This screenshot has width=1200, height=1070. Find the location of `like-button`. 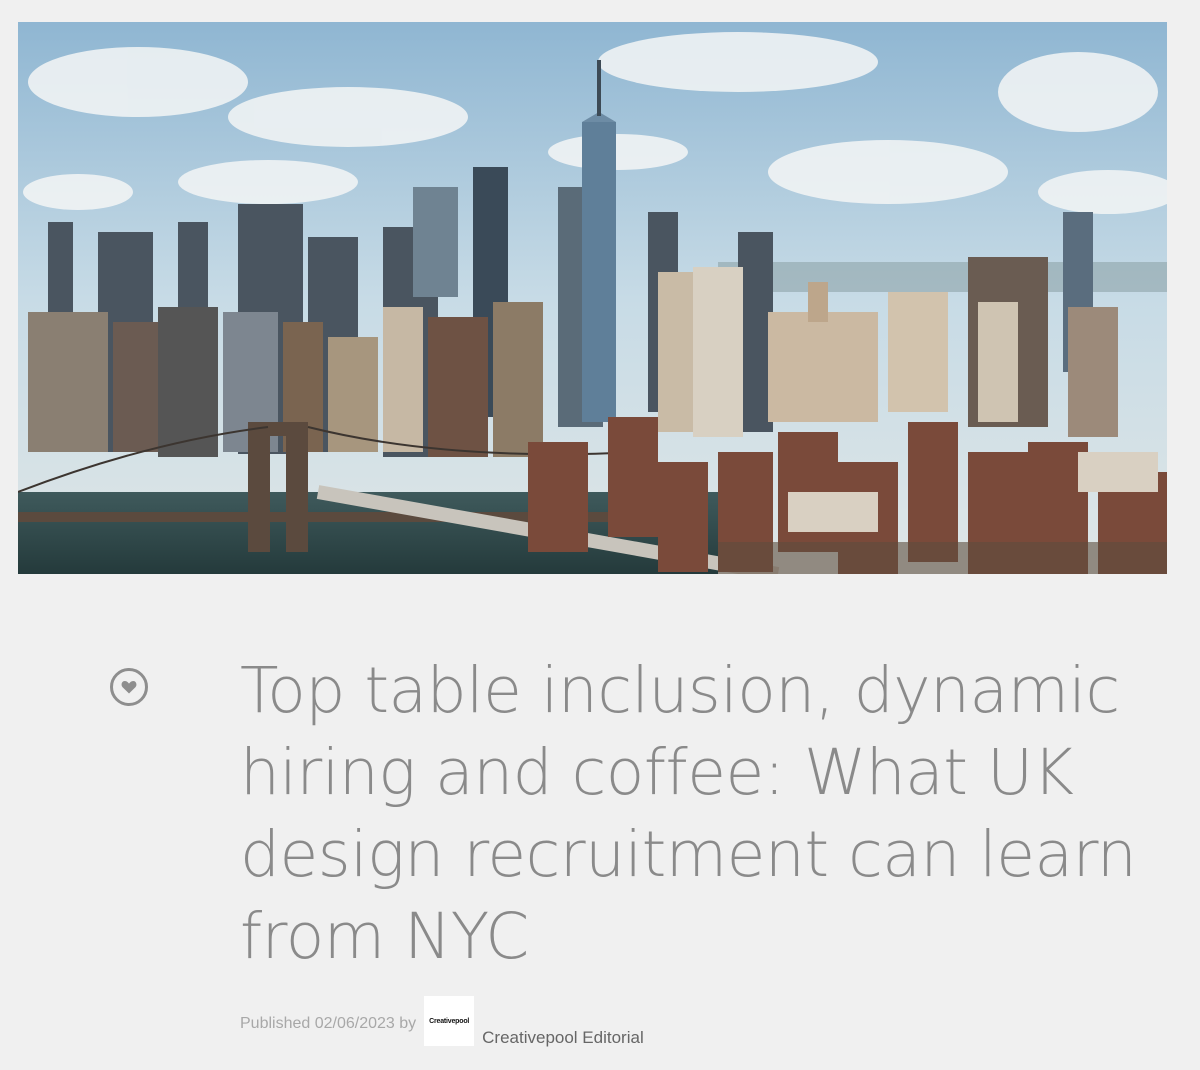

like-button is located at coordinates (129, 687).